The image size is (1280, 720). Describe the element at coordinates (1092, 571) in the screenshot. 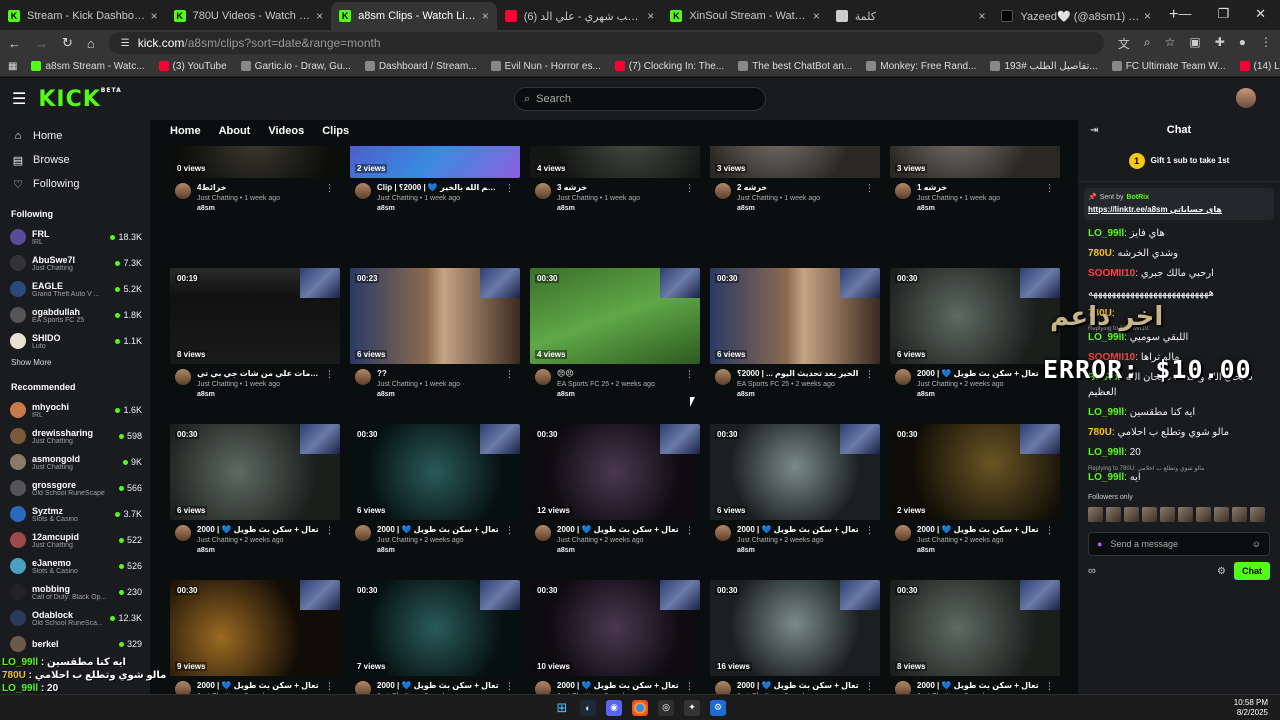

I see `infinity-icon: ∞` at that location.